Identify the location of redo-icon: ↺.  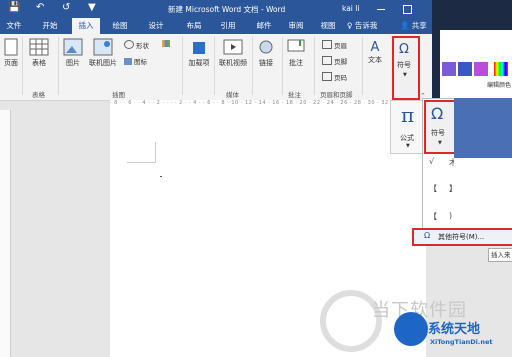
(66, 7).